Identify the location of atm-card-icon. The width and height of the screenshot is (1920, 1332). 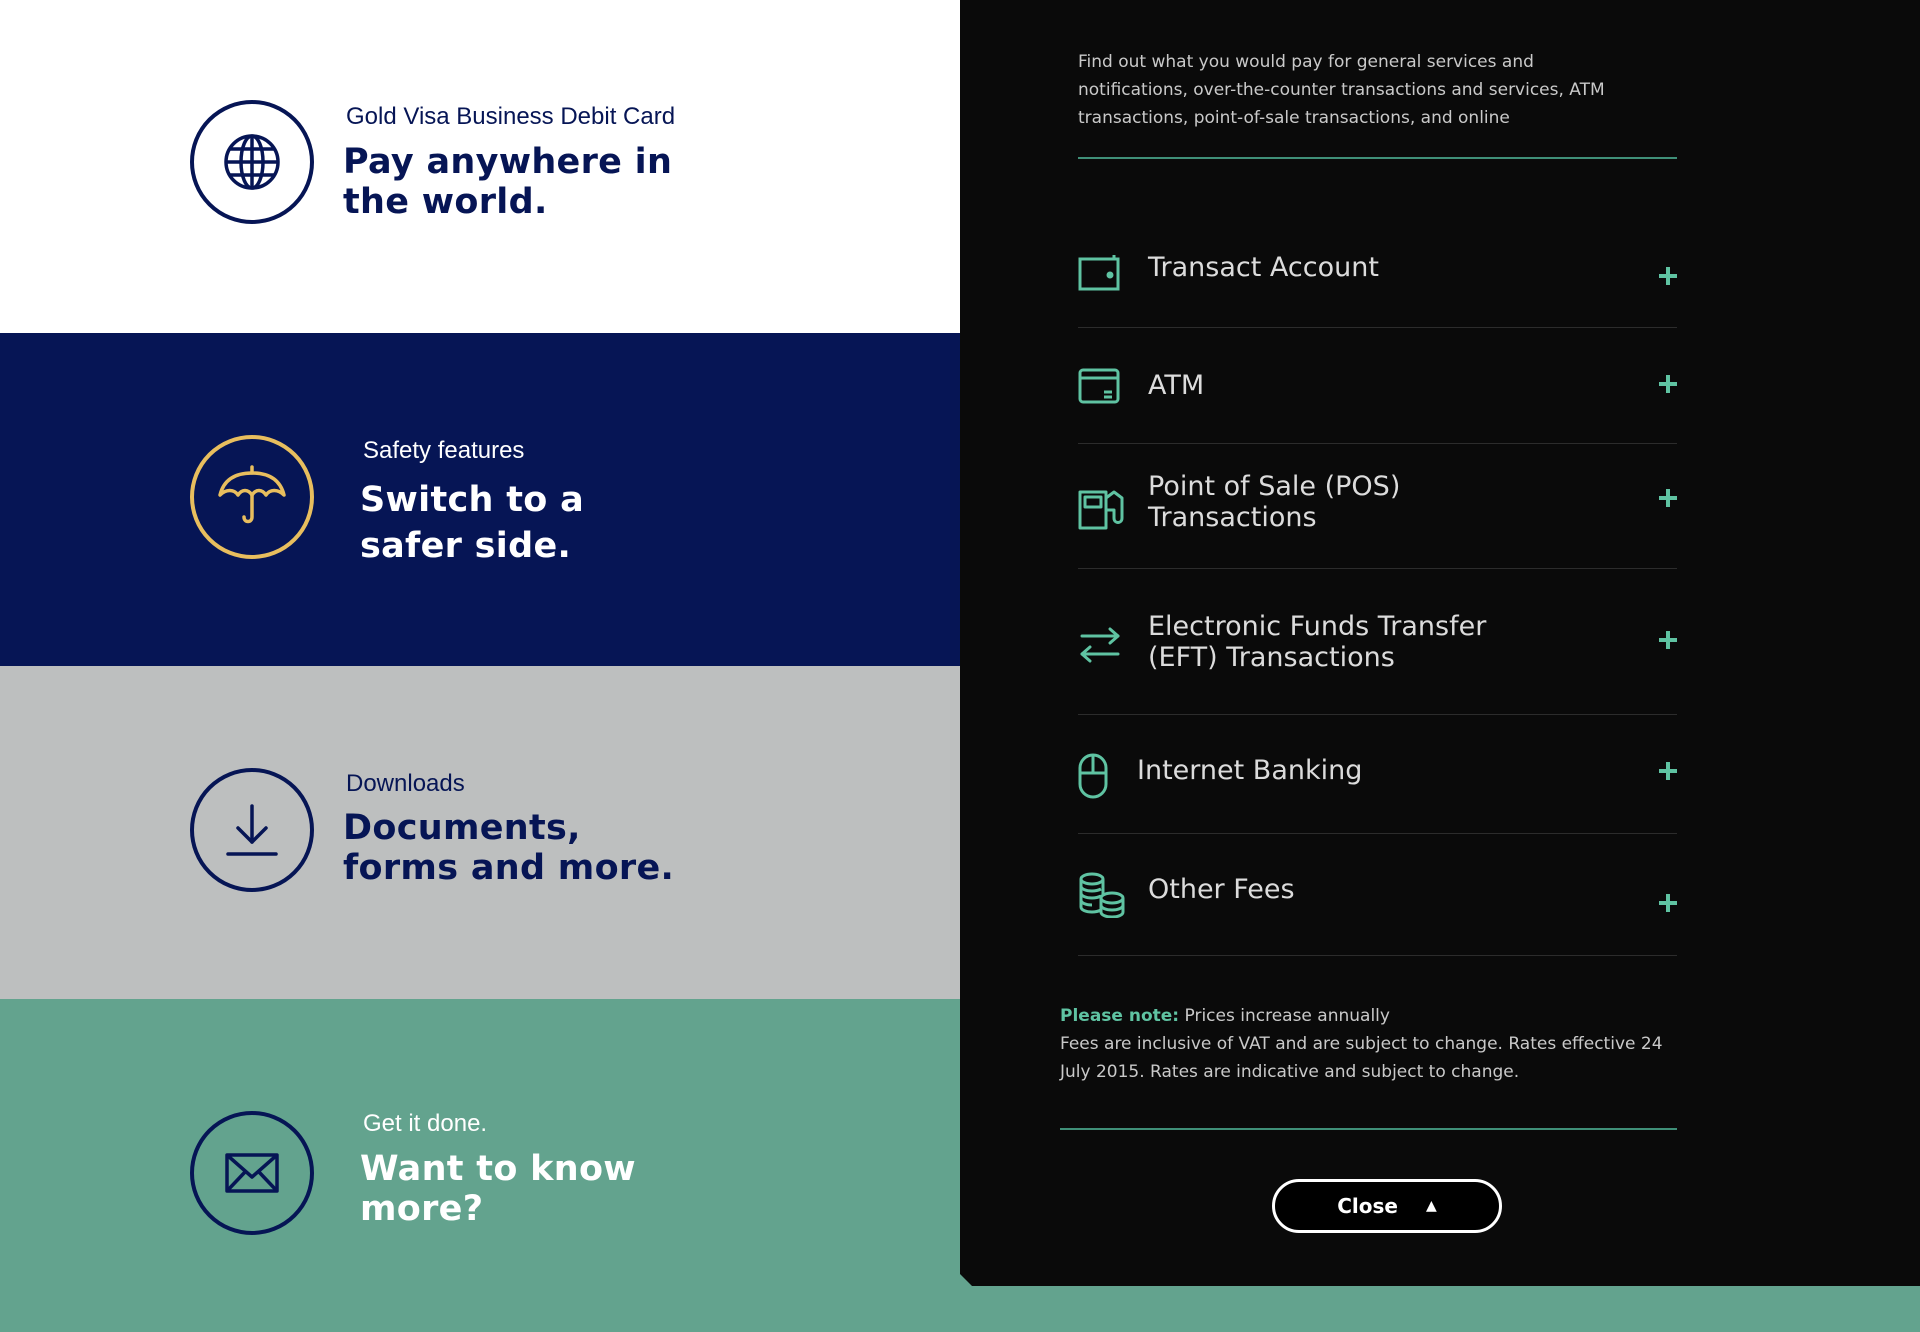
(1099, 388).